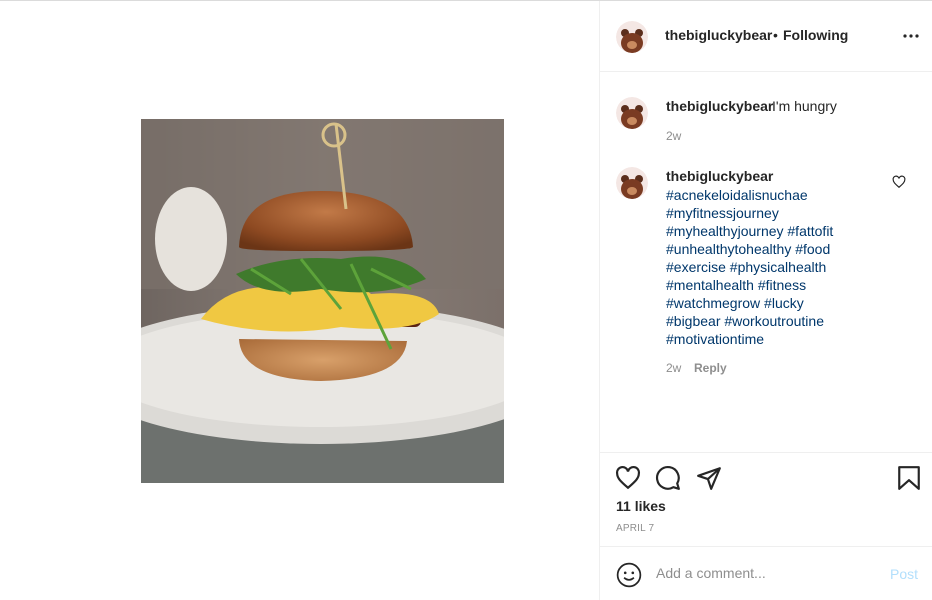 This screenshot has width=932, height=600. I want to click on hashtag-line: #unhealthytohealthy #food, so click(786, 249).